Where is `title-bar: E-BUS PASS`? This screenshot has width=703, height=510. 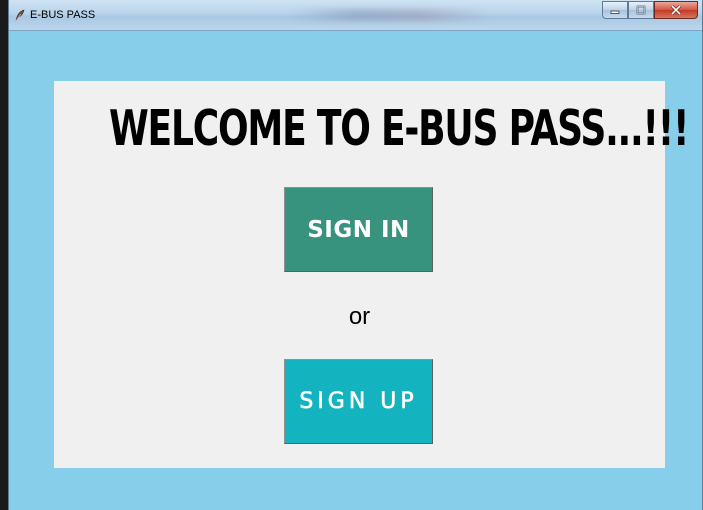
title-bar: E-BUS PASS is located at coordinates (355, 15).